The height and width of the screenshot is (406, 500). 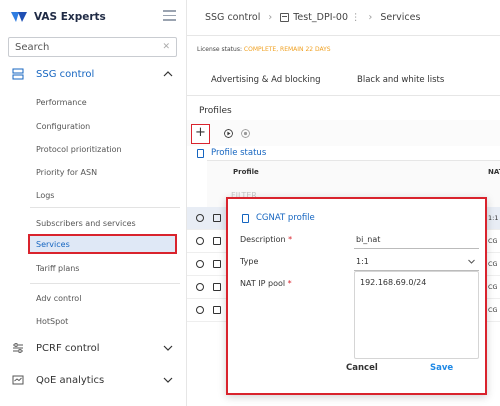 What do you see at coordinates (263, 283) in the screenshot?
I see `nat-ip-pool-label-text: NAT IP pool` at bounding box center [263, 283].